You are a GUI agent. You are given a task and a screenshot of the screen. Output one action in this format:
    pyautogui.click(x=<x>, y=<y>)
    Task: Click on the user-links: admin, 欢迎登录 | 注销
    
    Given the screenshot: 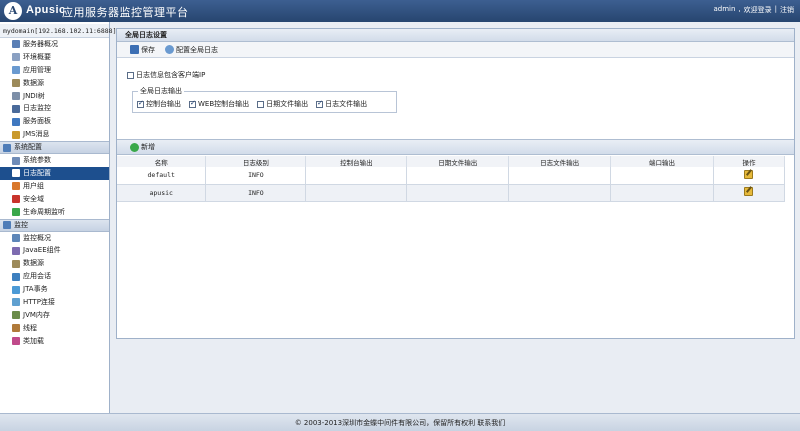 What is the action you would take?
    pyautogui.click(x=753, y=10)
    